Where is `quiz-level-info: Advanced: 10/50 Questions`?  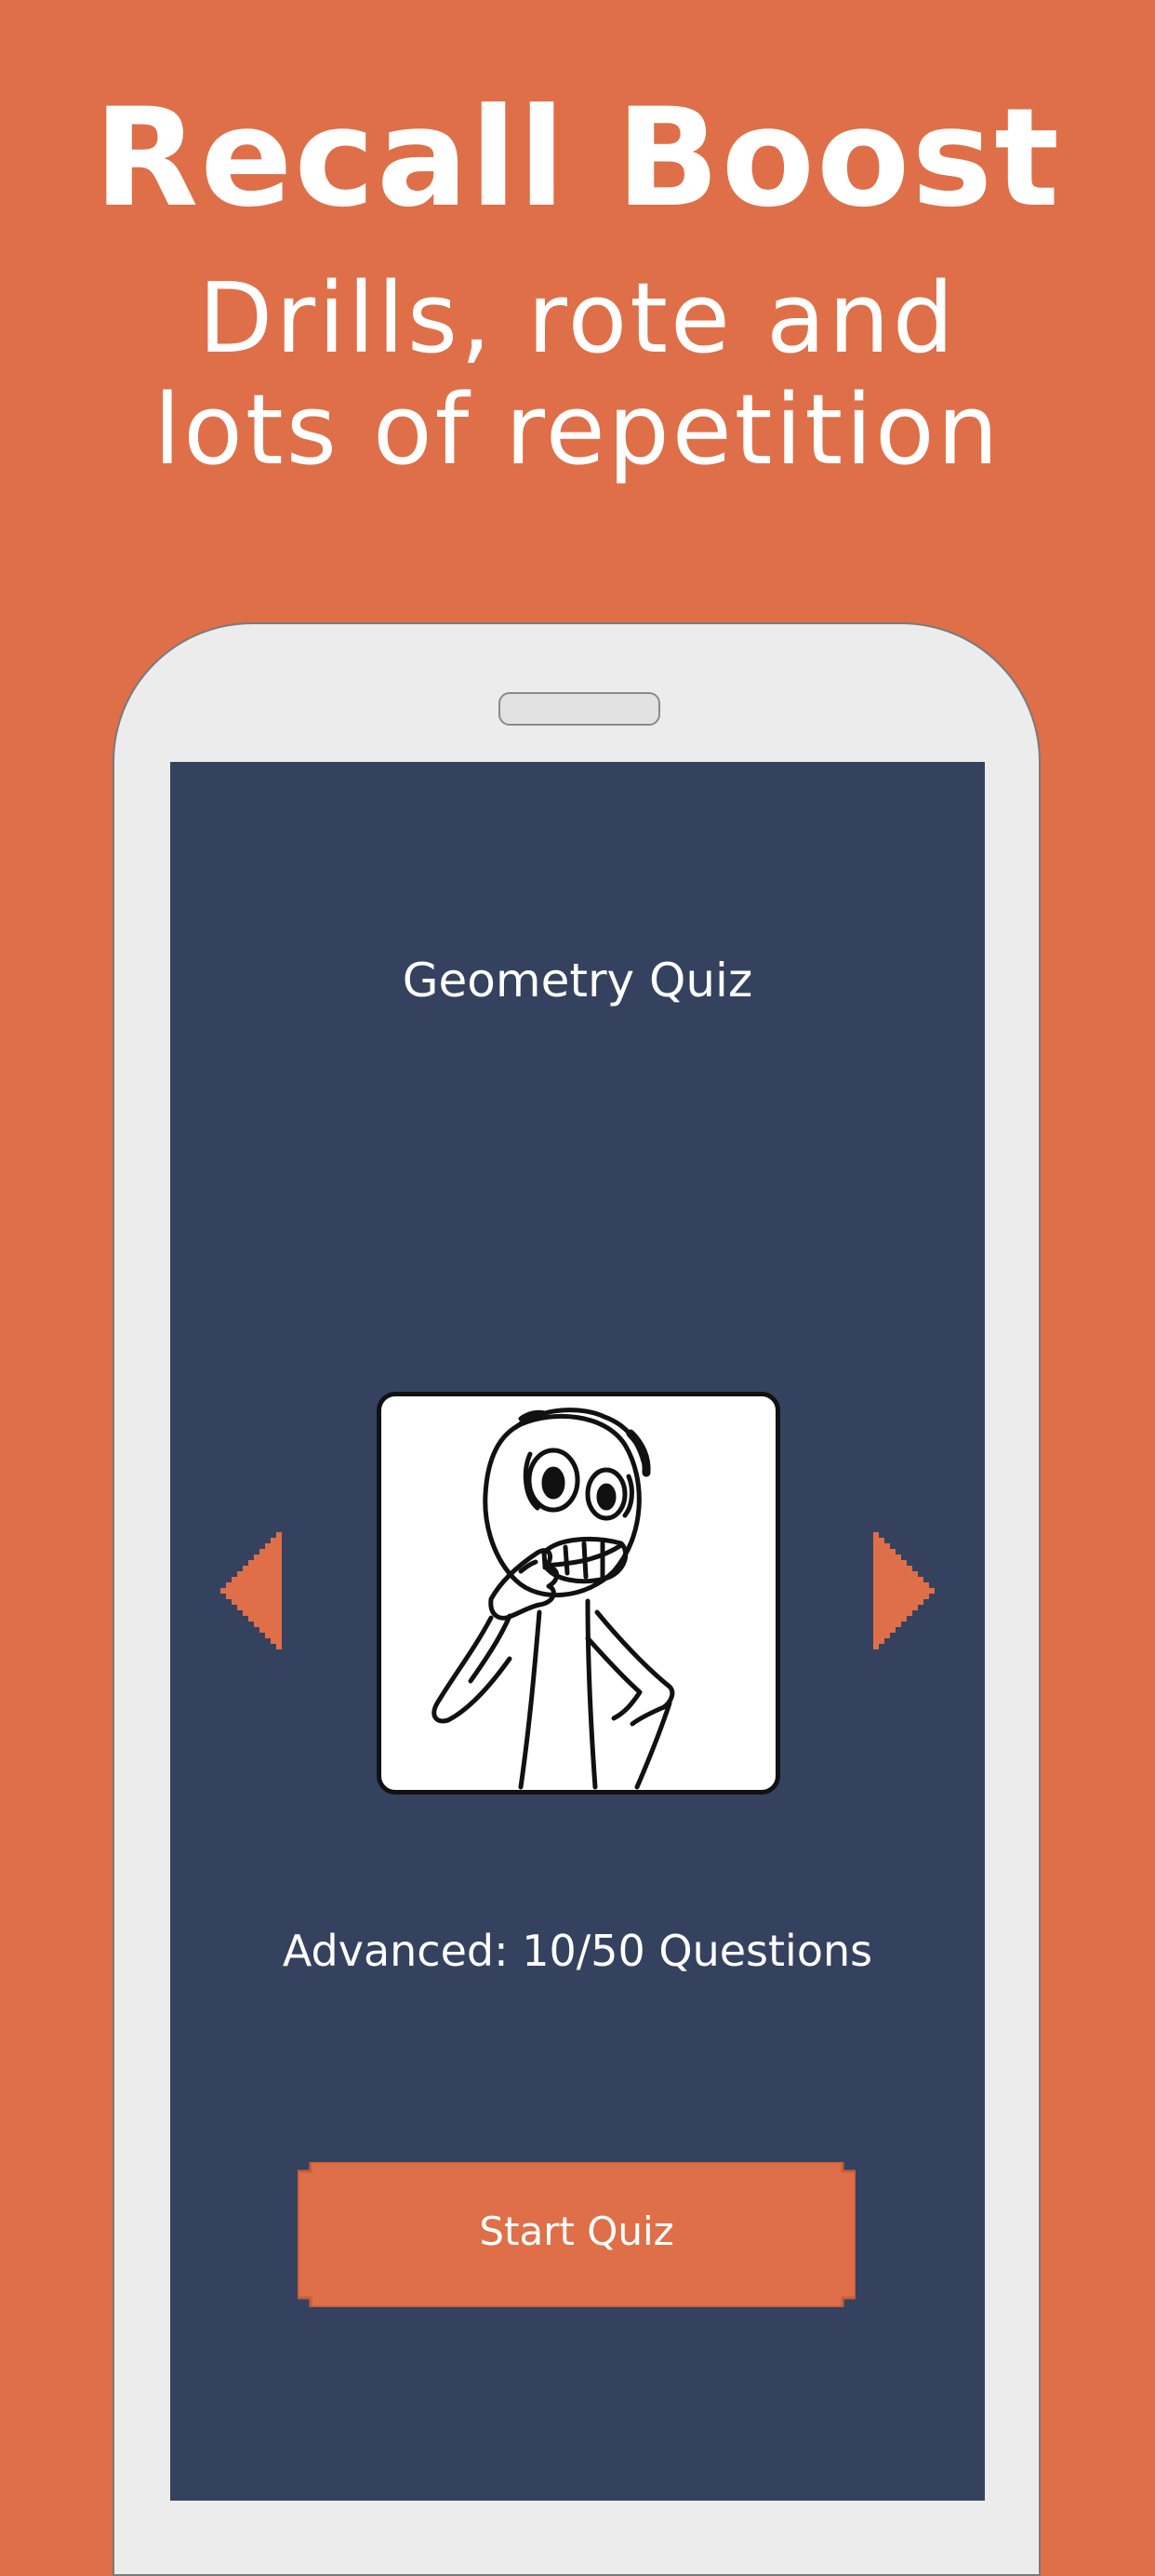
quiz-level-info: Advanced: 10/50 Questions is located at coordinates (577, 1951).